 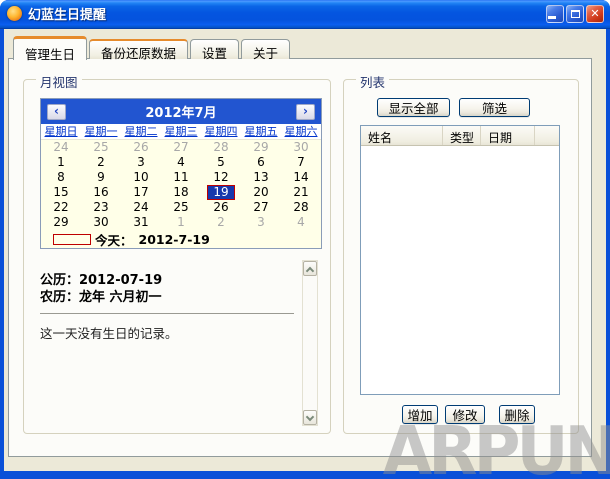 I want to click on lunar-date-label: 农历：, so click(x=60, y=297).